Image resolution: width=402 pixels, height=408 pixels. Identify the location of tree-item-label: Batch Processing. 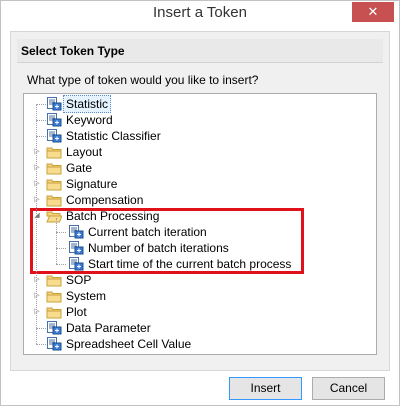
(113, 216).